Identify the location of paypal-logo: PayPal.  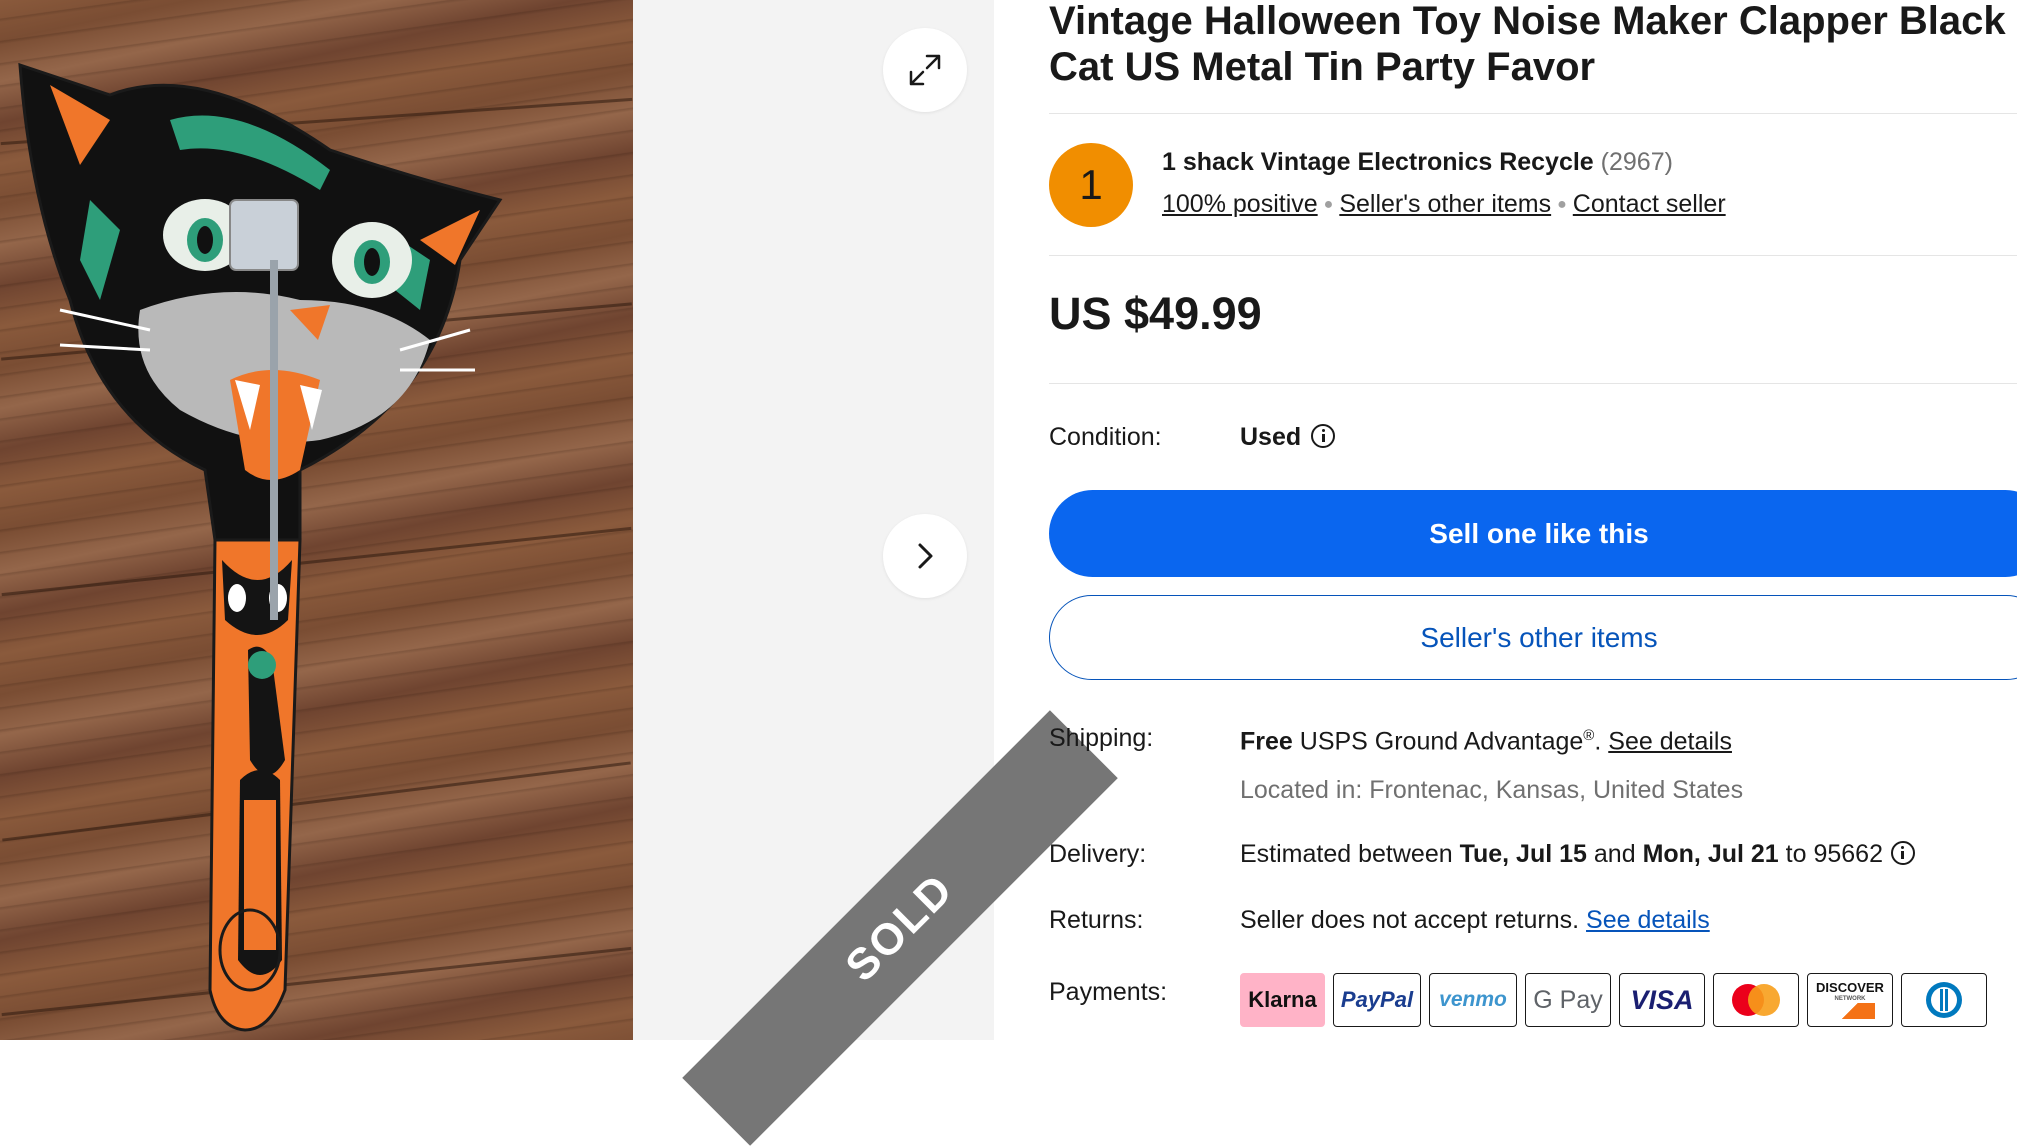
(1377, 1000).